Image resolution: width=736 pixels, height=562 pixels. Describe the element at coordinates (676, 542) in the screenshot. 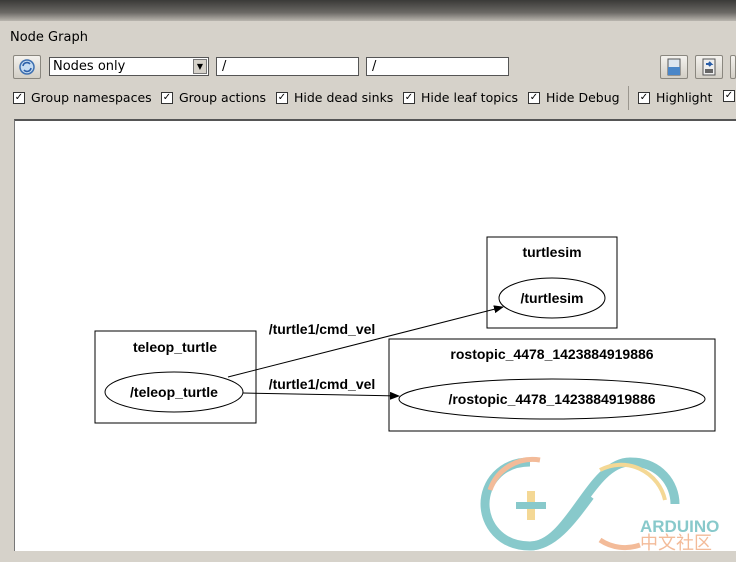

I see `svg-text: 中文社区` at that location.